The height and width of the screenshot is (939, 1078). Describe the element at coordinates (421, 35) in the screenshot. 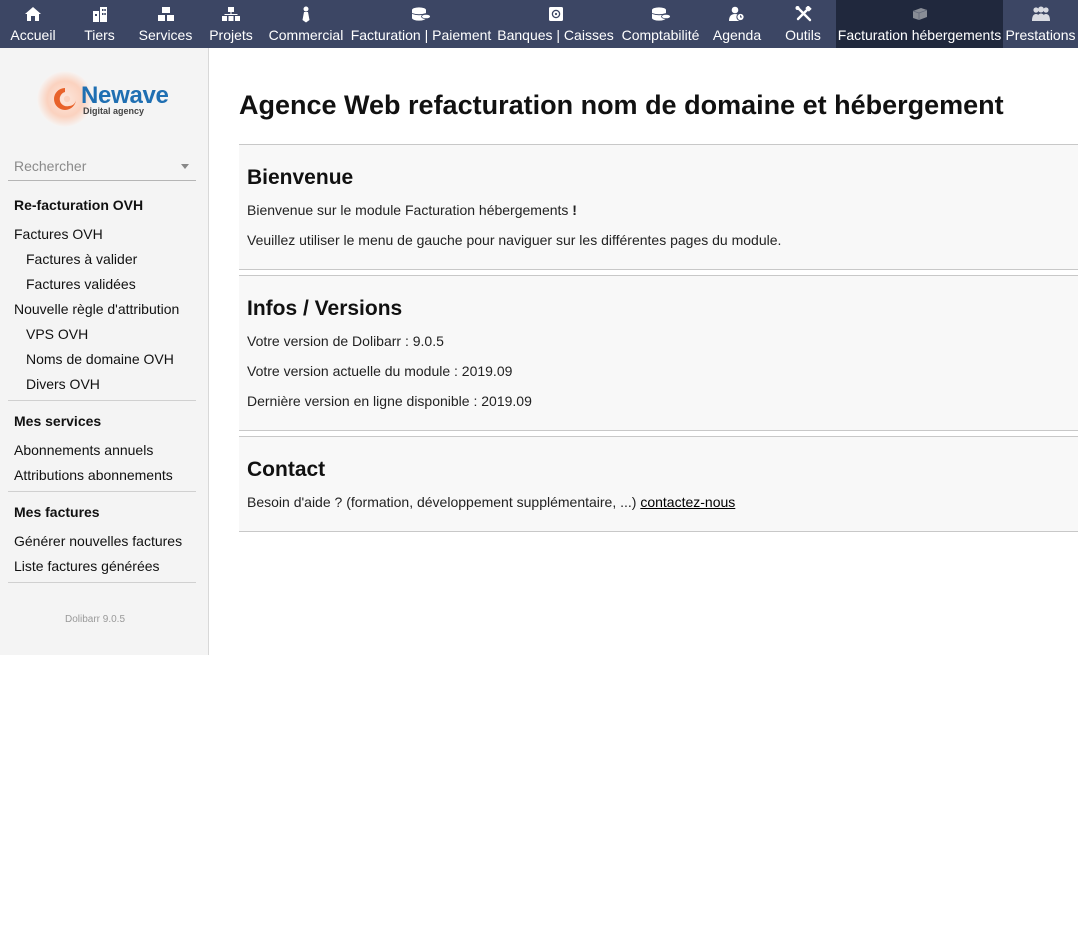

I see `topmenu-label: Facturation | Paiement` at that location.